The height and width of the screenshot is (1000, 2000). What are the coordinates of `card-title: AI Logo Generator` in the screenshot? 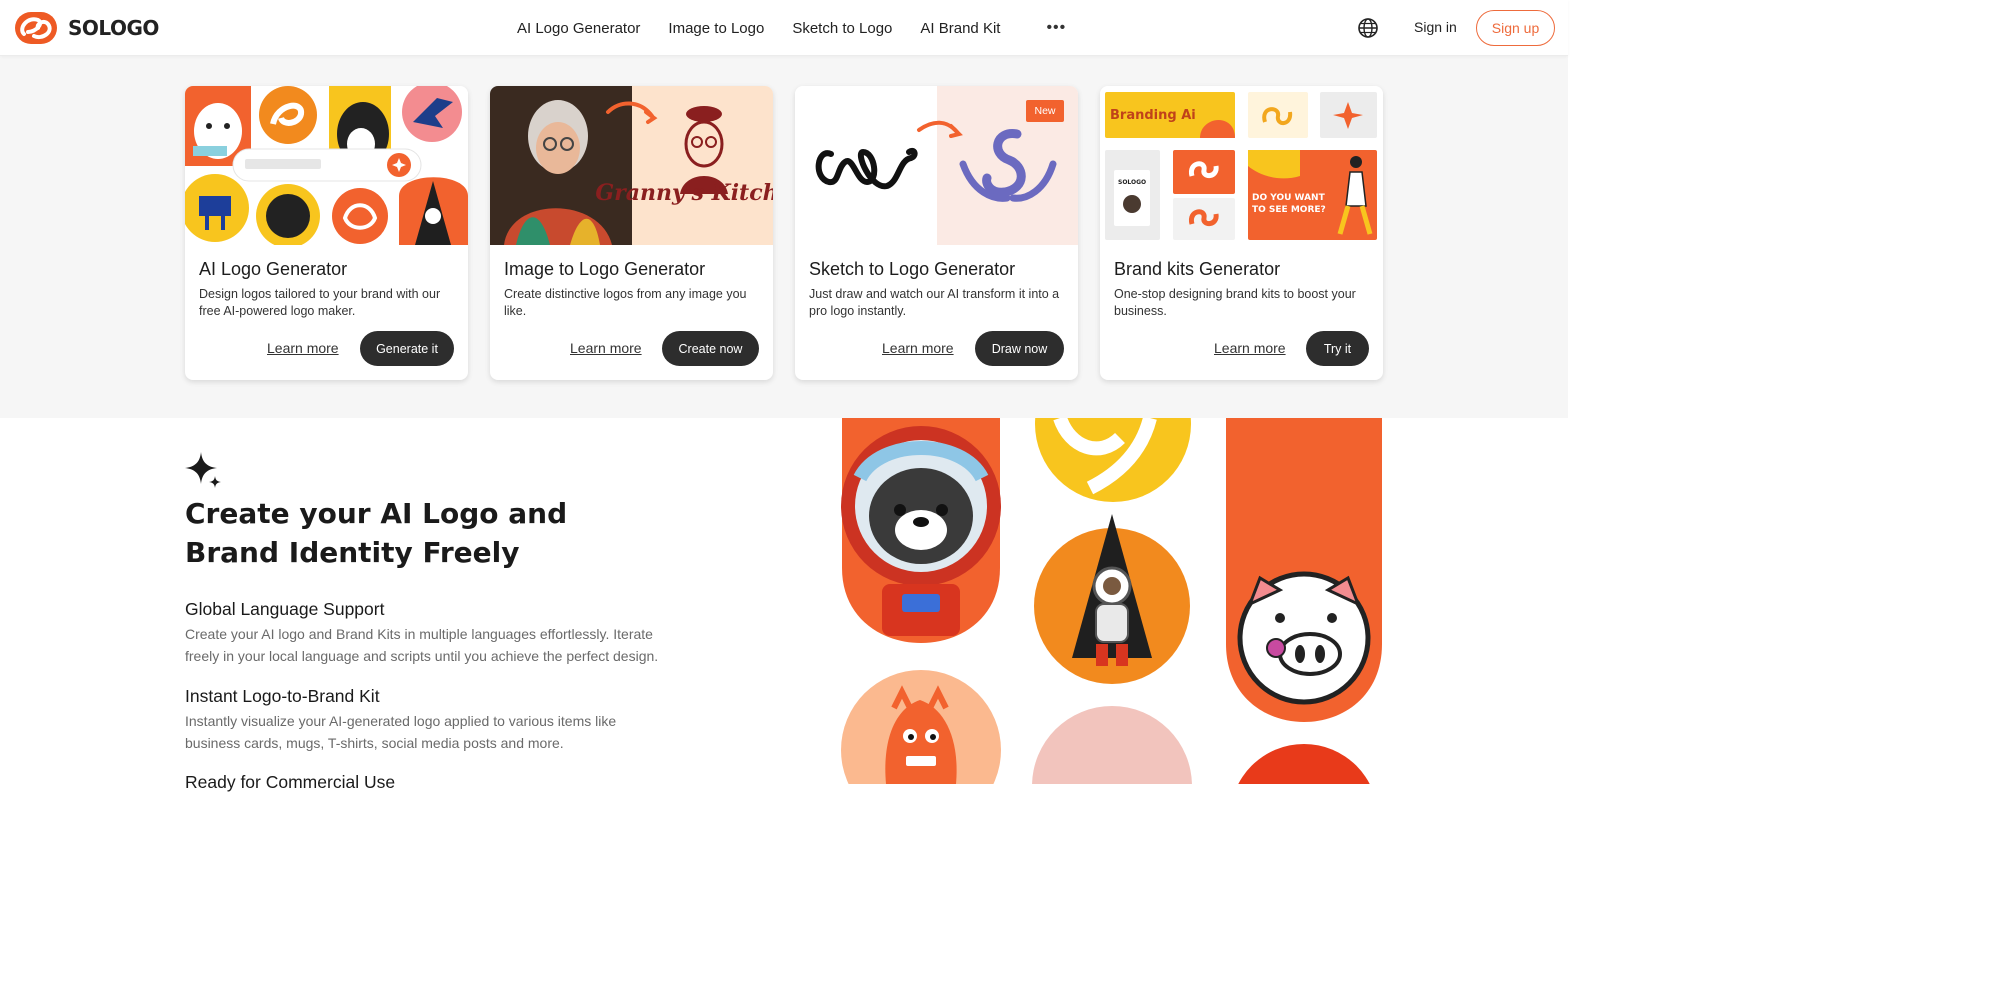 It's located at (273, 269).